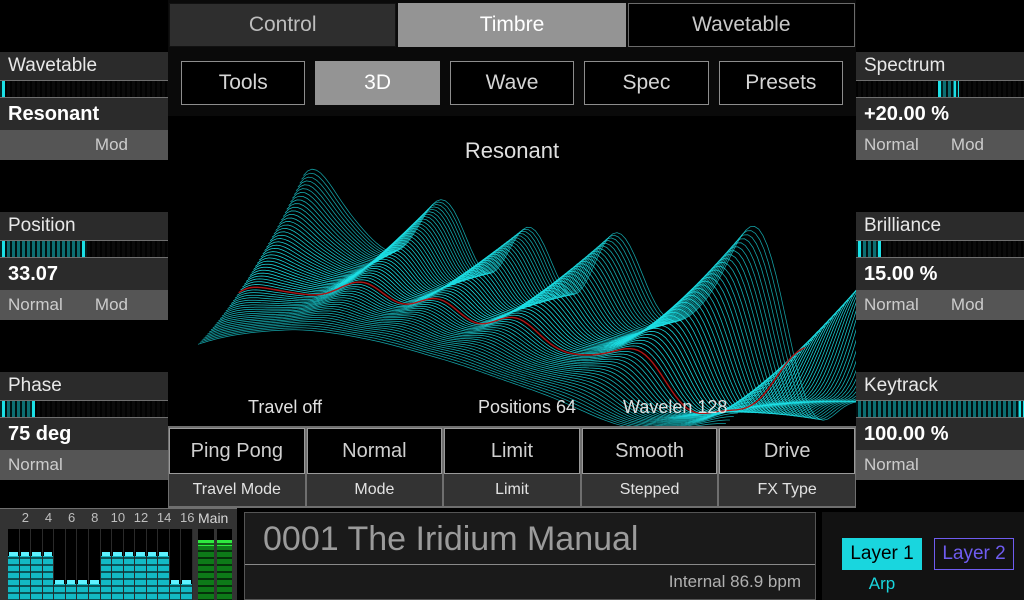  Describe the element at coordinates (285, 407) in the screenshot. I see `scope-travel-status: Travel off` at that location.